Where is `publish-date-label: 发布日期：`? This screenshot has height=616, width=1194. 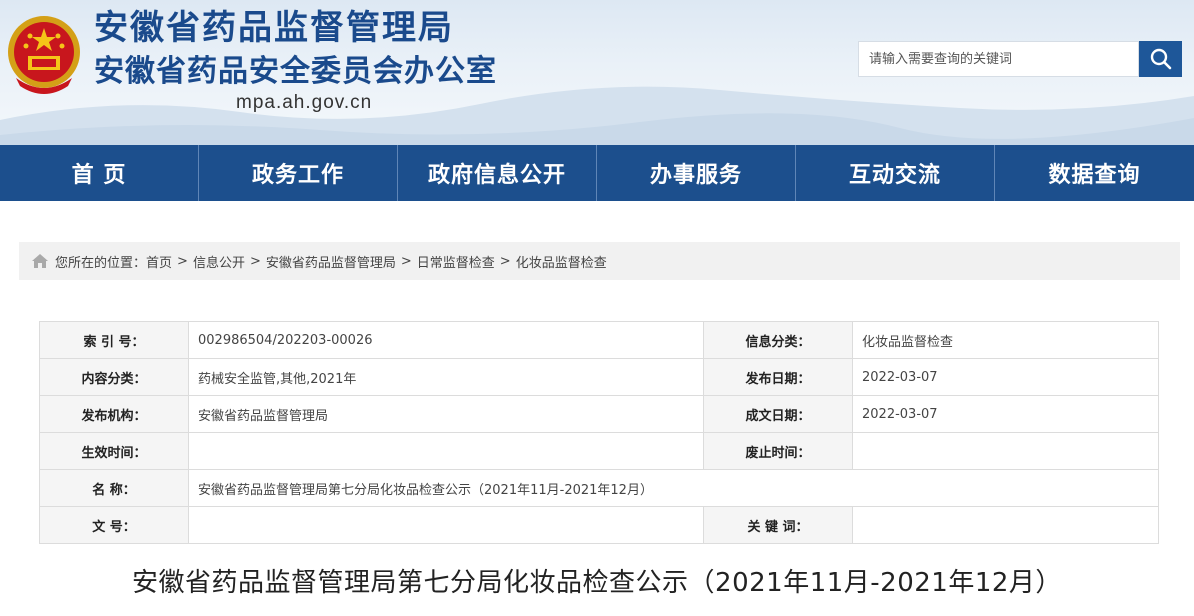 publish-date-label: 发布日期： is located at coordinates (778, 377).